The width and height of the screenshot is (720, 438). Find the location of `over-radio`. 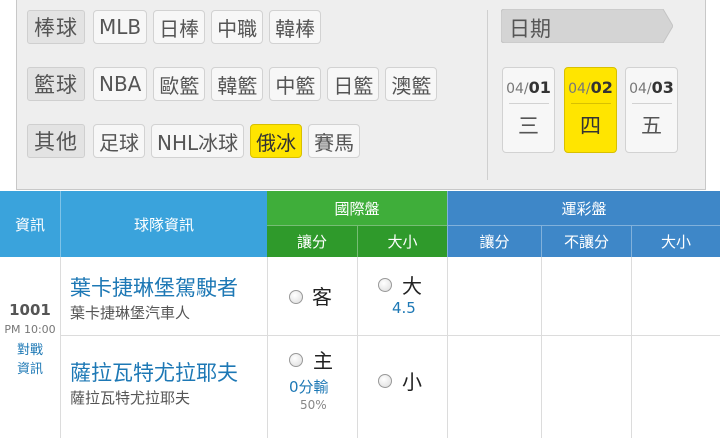

over-radio is located at coordinates (385, 285).